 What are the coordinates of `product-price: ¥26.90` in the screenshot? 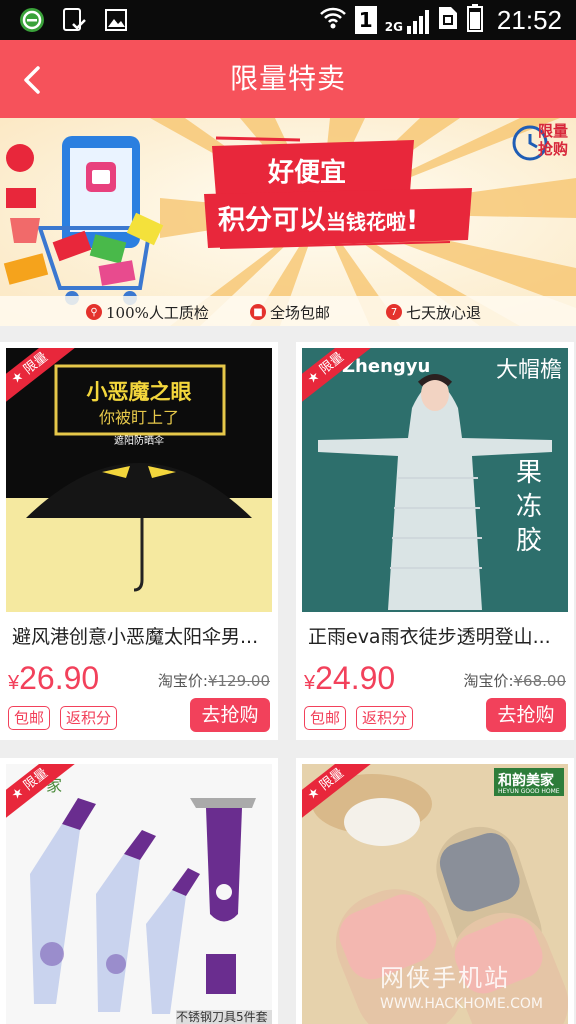 It's located at (54, 678).